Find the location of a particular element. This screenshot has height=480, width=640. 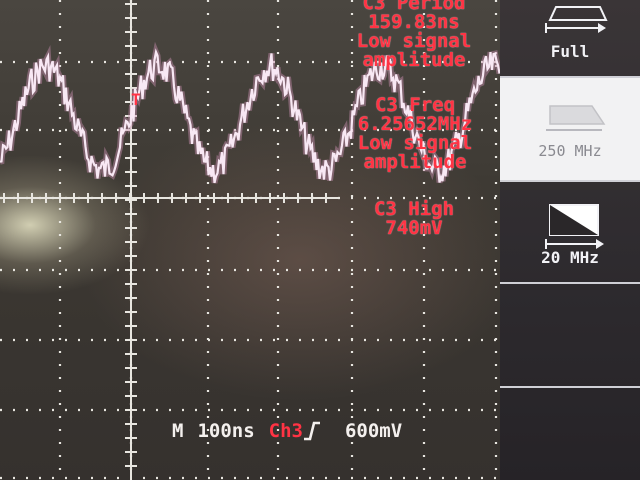

freq-warning-line2: amplitude is located at coordinates (415, 162).